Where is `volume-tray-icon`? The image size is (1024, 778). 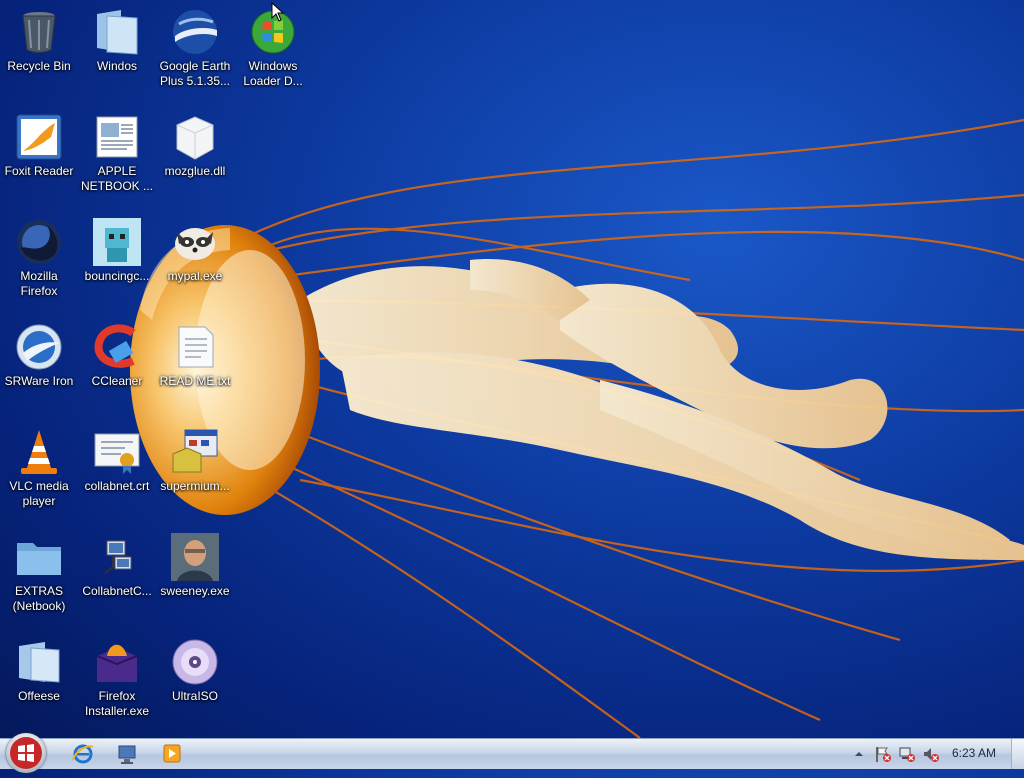
volume-tray-icon is located at coordinates (931, 754).